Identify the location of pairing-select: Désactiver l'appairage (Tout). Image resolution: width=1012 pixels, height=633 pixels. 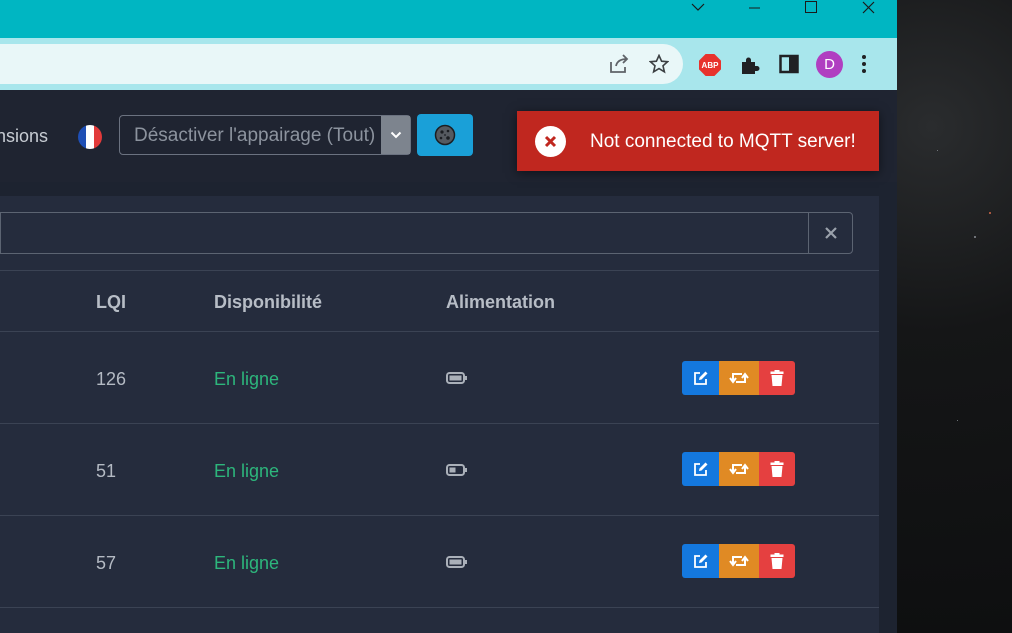
(265, 135).